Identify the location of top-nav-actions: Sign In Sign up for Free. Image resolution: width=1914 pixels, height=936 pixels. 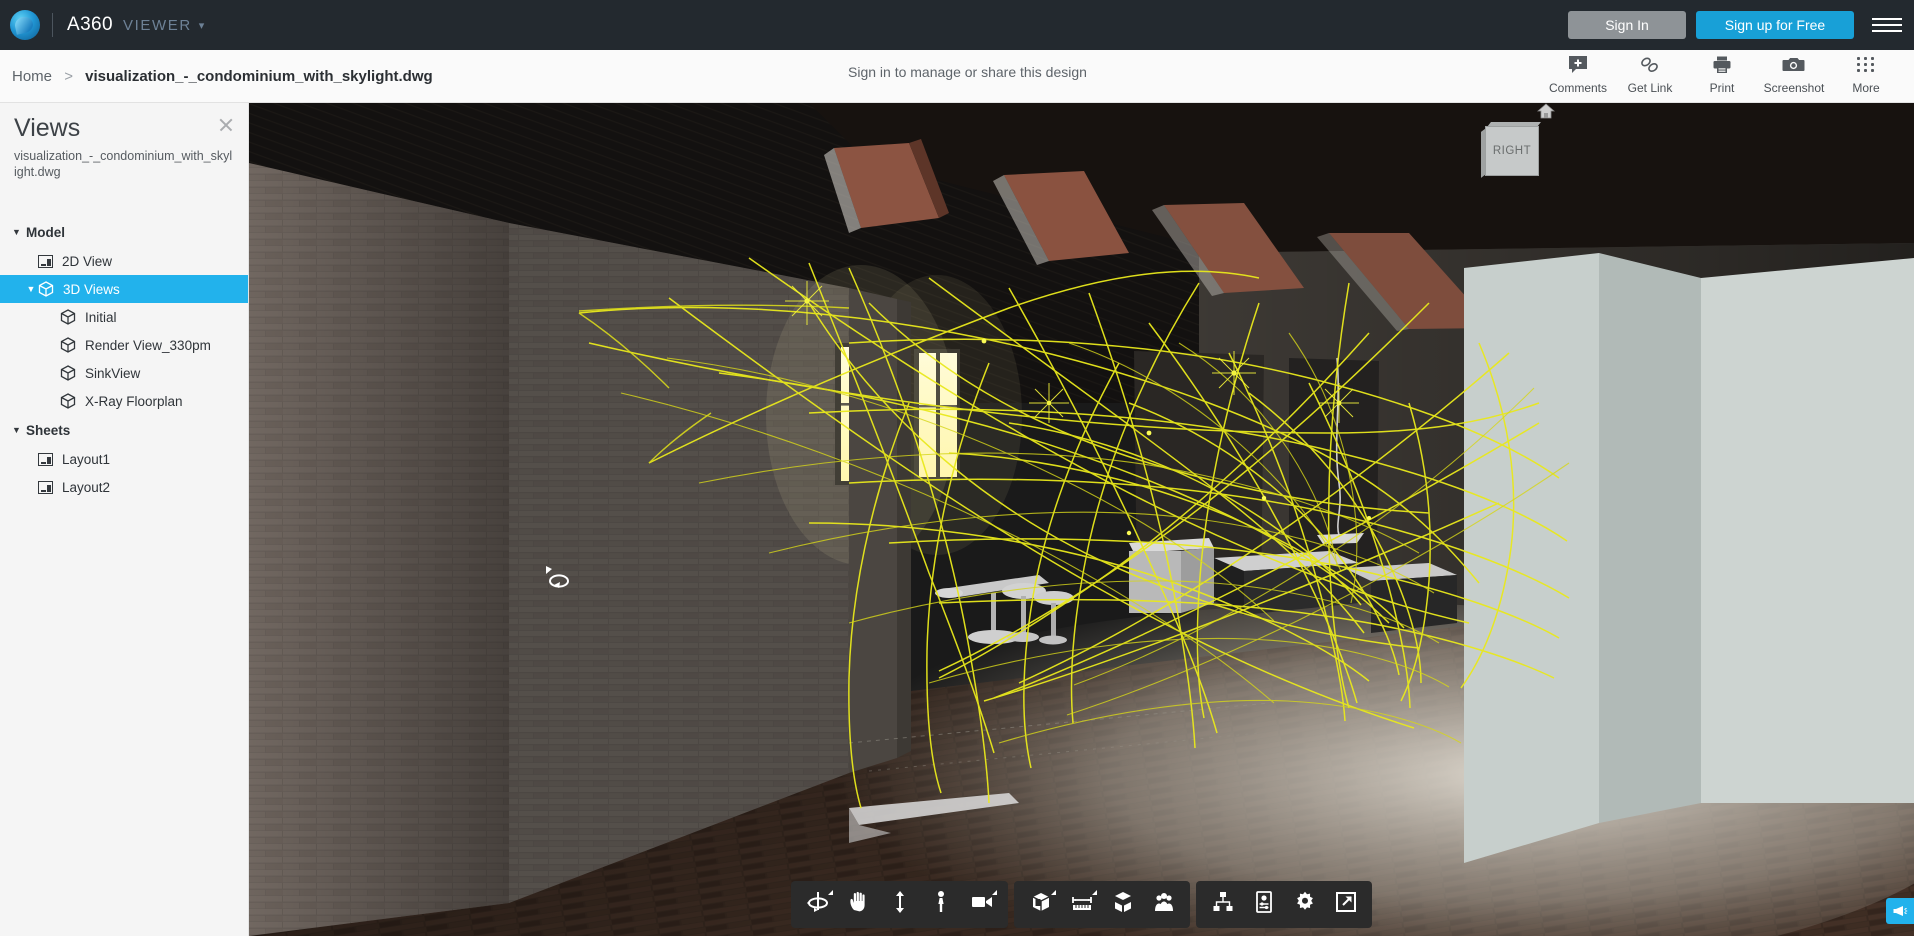
(1741, 25).